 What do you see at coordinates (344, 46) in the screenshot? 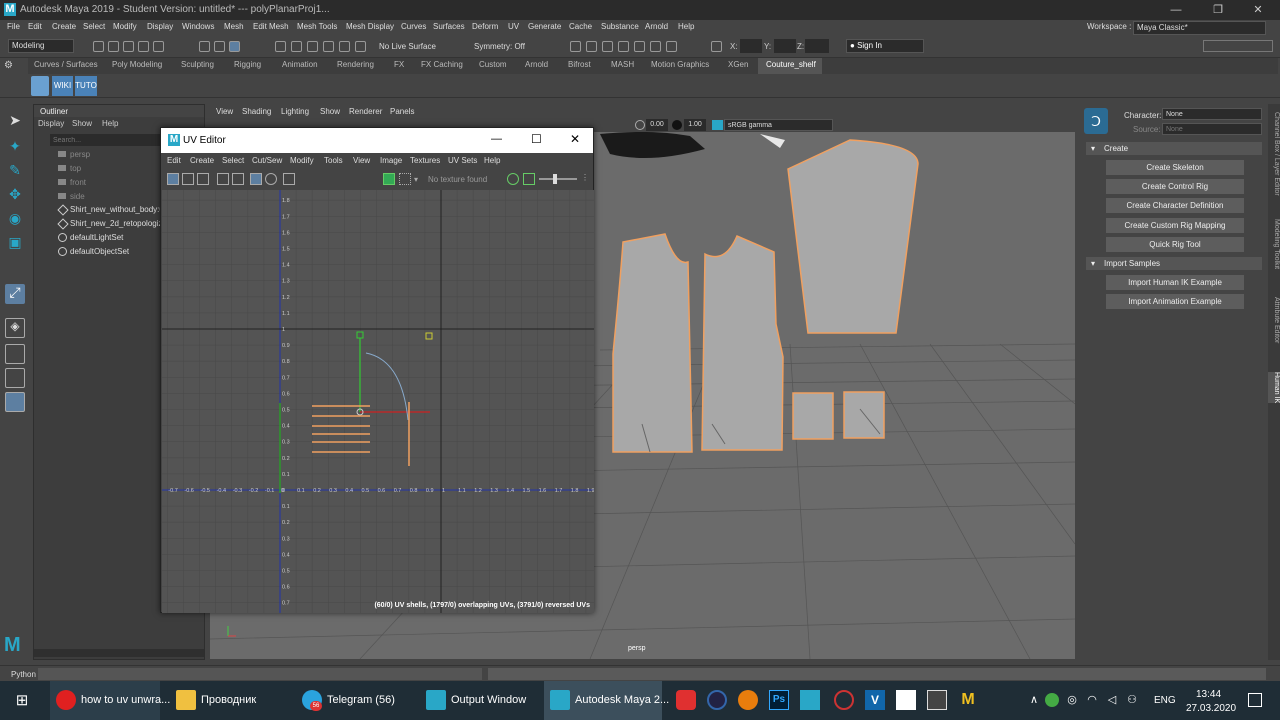
I see `snap-surface-icon` at bounding box center [344, 46].